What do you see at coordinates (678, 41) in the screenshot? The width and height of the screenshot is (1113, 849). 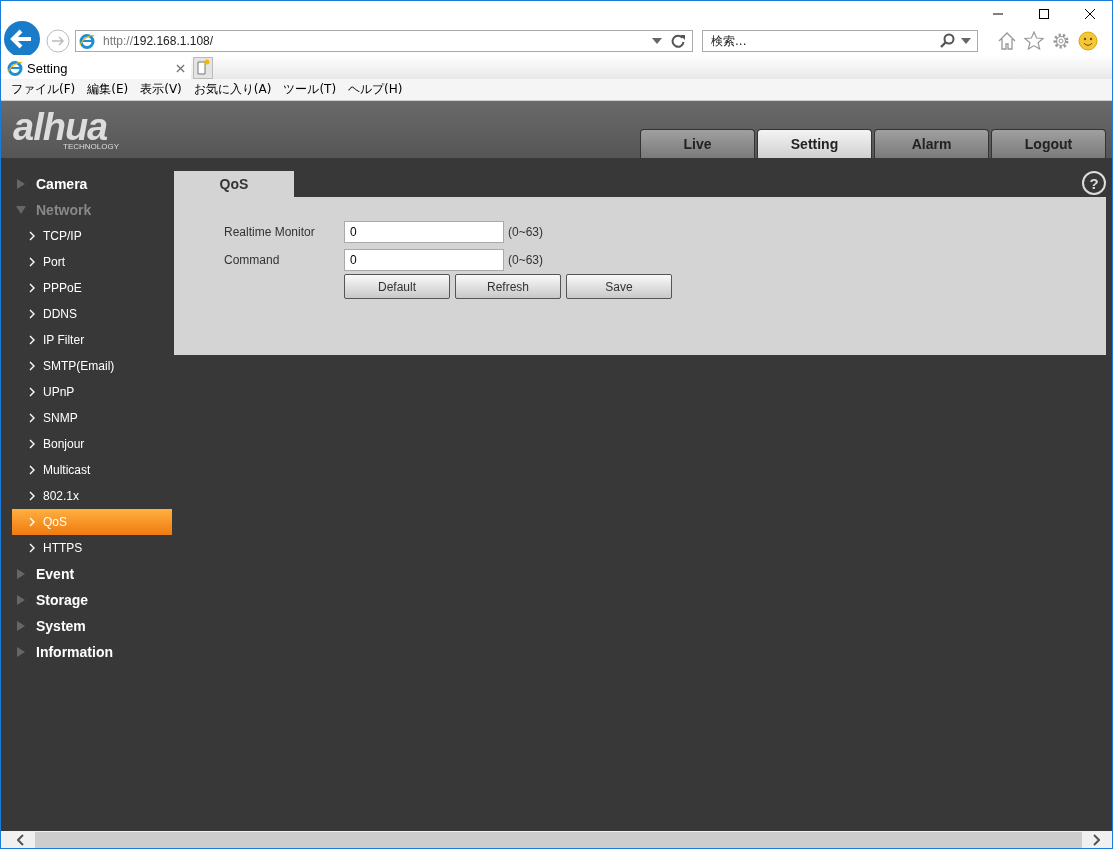 I see `refresh-icon` at bounding box center [678, 41].